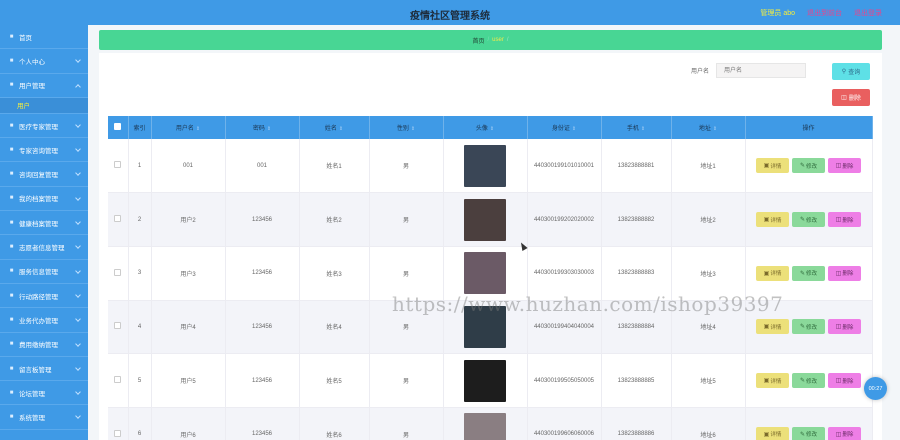  Describe the element at coordinates (44, 272) in the screenshot. I see `sidebar-item-9: ■ 服务信息管理` at that location.